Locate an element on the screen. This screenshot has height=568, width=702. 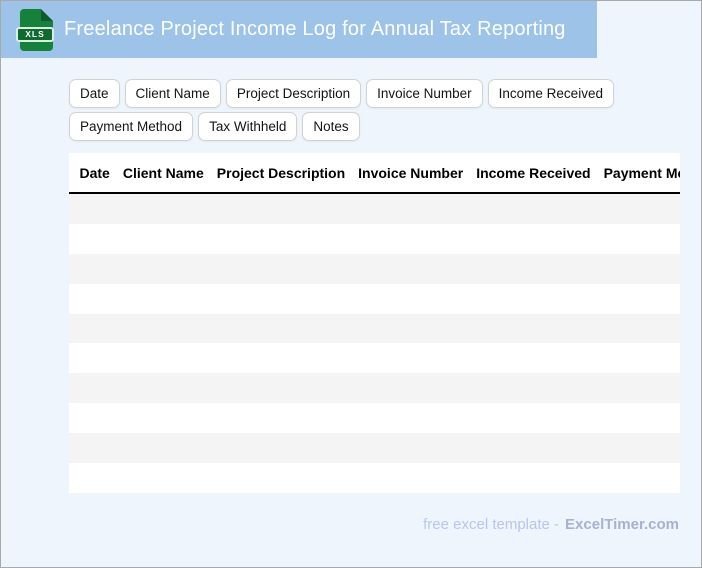
chip-invoice-number: Invoice Number is located at coordinates (424, 93).